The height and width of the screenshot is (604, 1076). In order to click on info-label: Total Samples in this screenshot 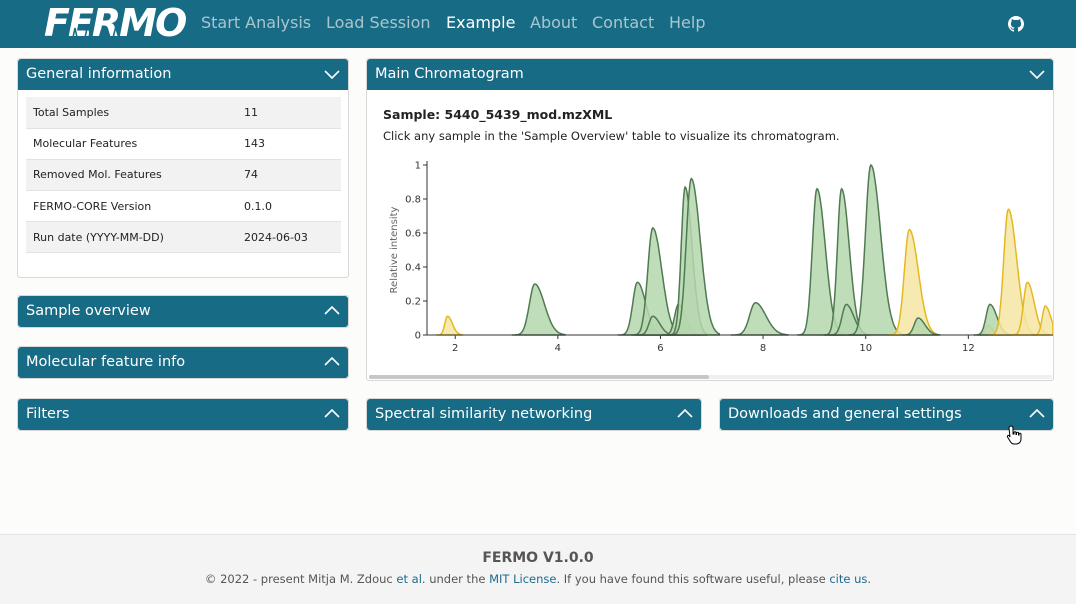, I will do `click(131, 113)`.